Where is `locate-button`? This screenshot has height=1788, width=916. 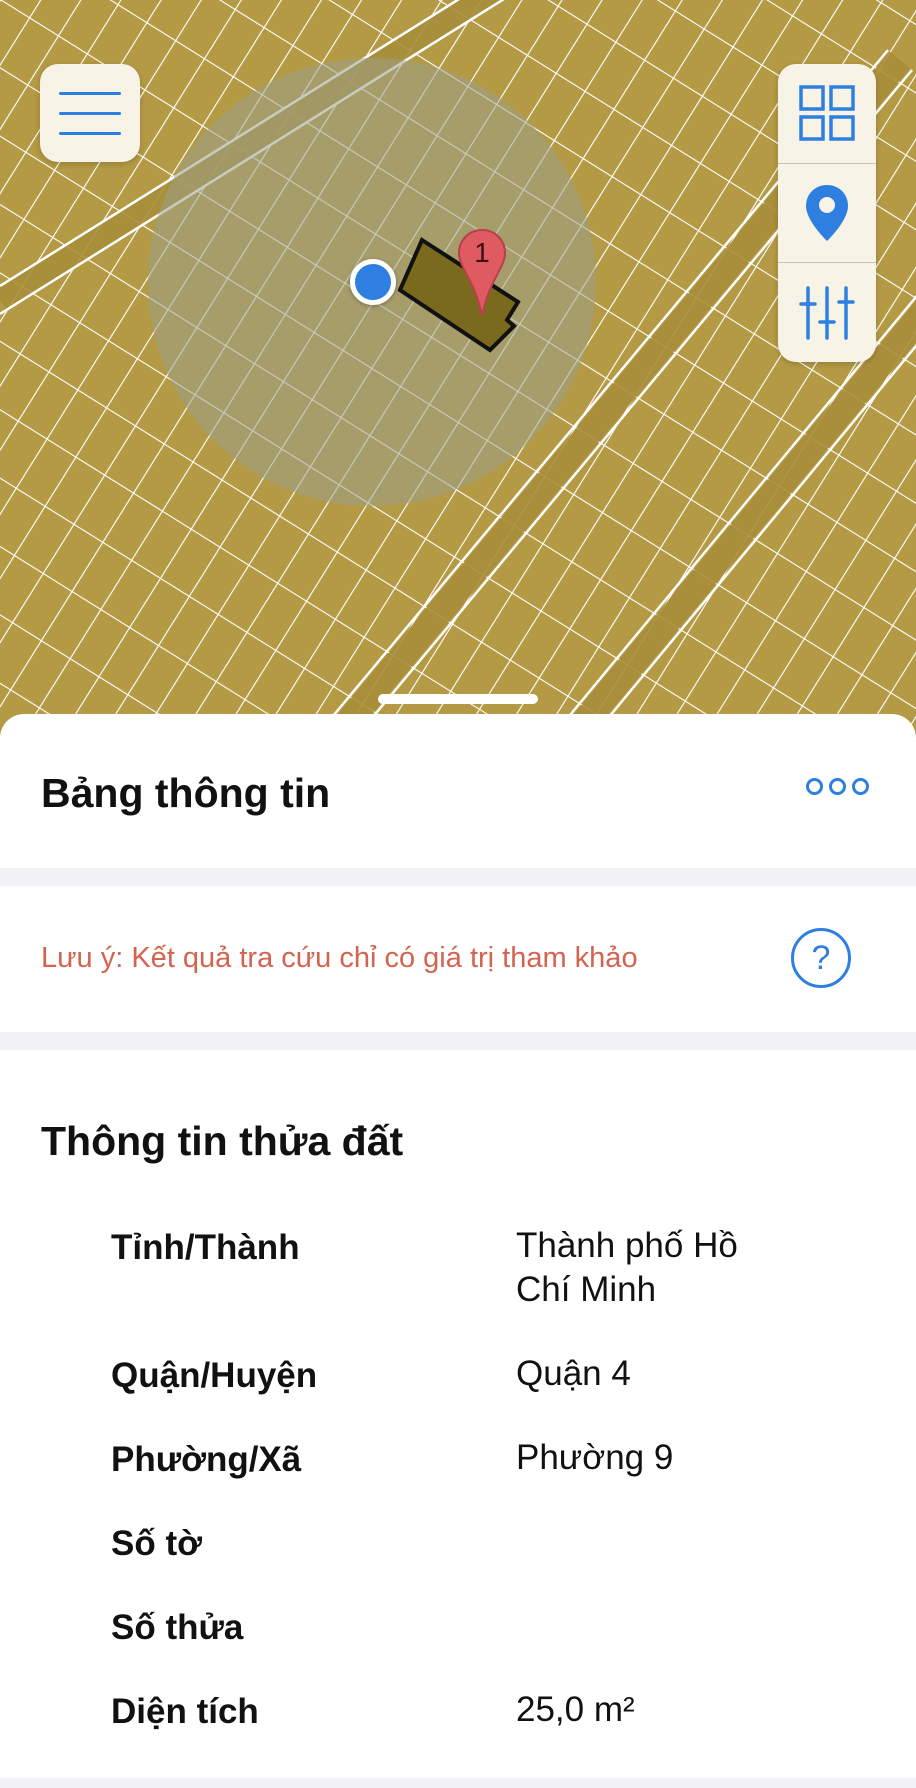 locate-button is located at coordinates (827, 214).